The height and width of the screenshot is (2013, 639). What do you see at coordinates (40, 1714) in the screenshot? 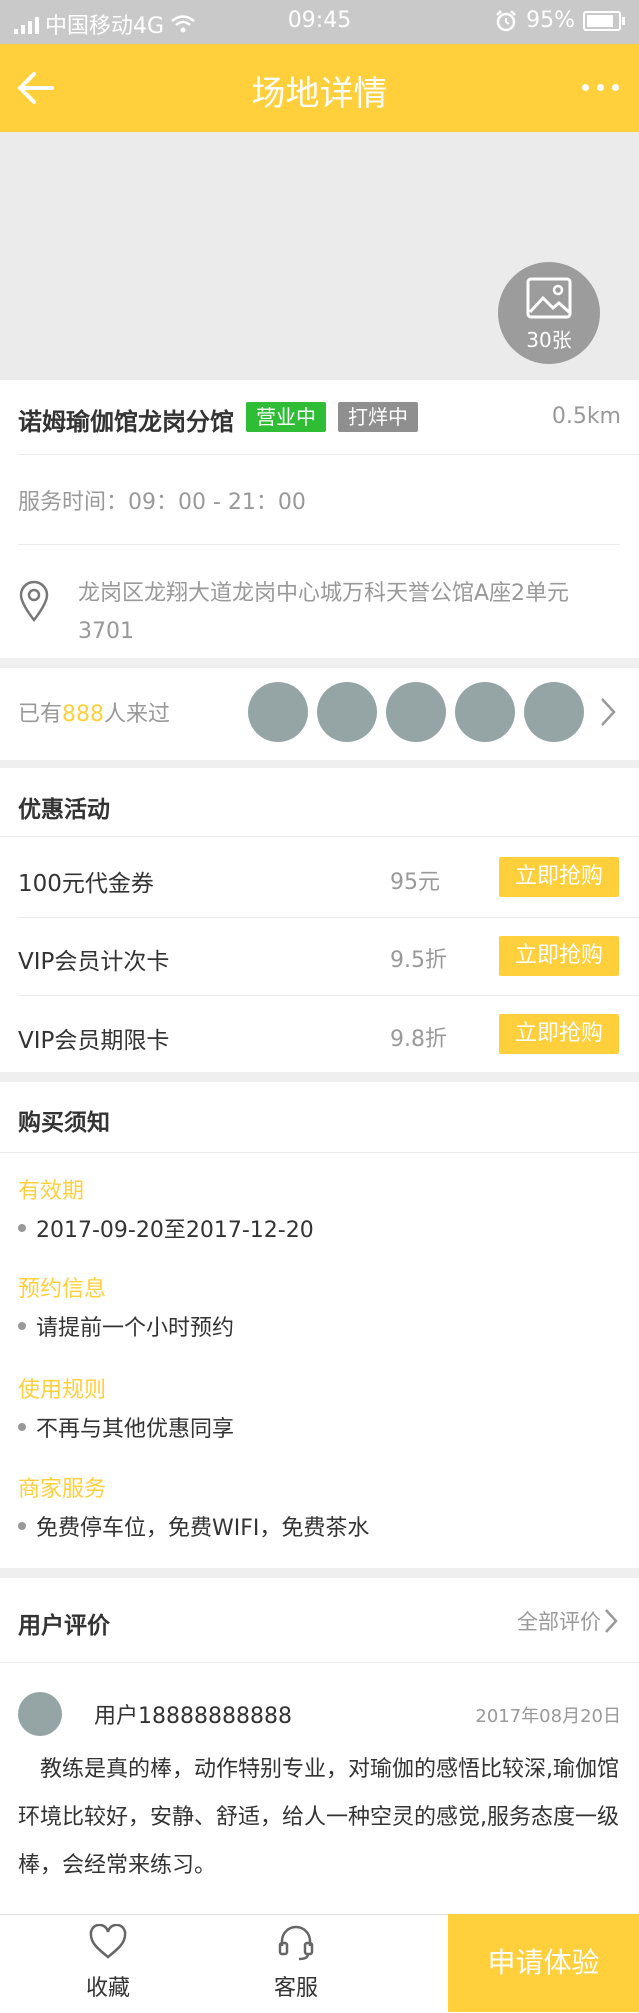
I see `reviewer-avatar` at bounding box center [40, 1714].